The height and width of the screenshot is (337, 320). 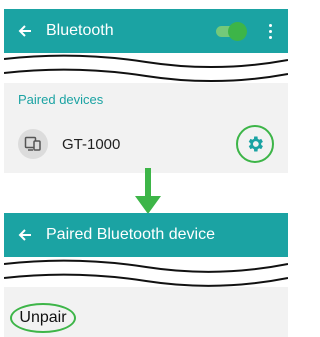 What do you see at coordinates (61, 99) in the screenshot?
I see `section-header: Paired devices` at bounding box center [61, 99].